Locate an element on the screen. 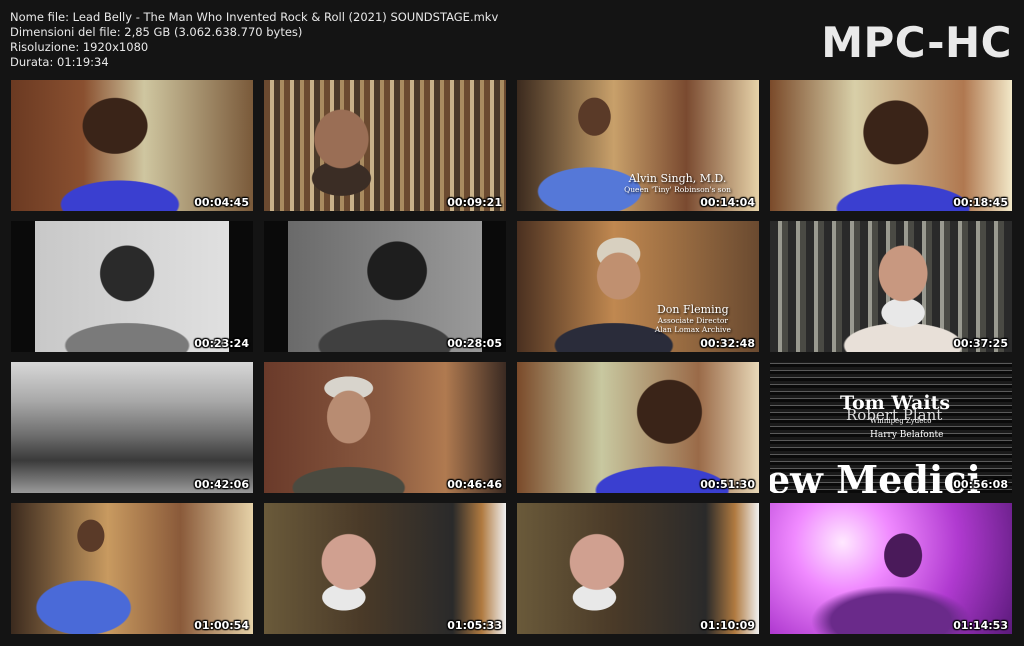  thumbnail-elderly-woman-purple-jacket: 00:04:45 is located at coordinates (132, 145).